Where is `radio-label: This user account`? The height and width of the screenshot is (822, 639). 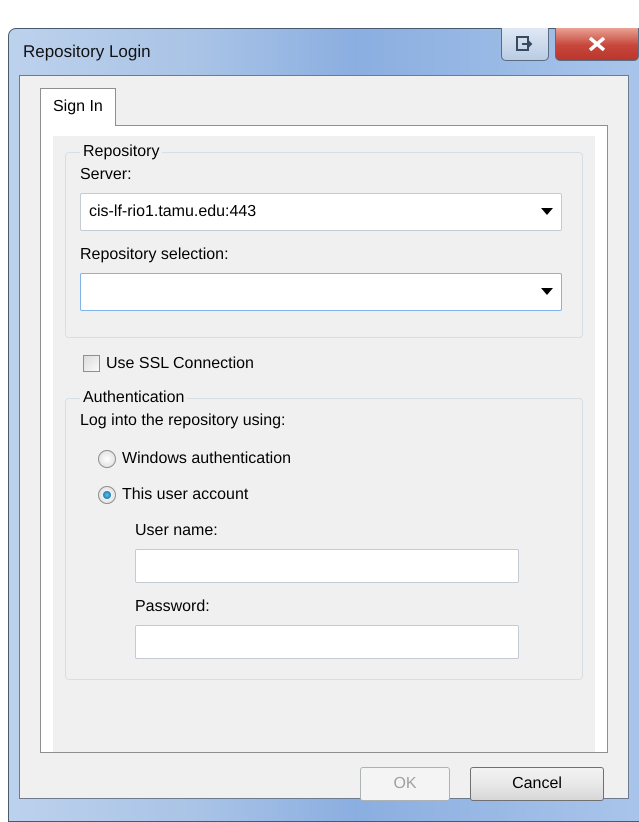
radio-label: This user account is located at coordinates (185, 494).